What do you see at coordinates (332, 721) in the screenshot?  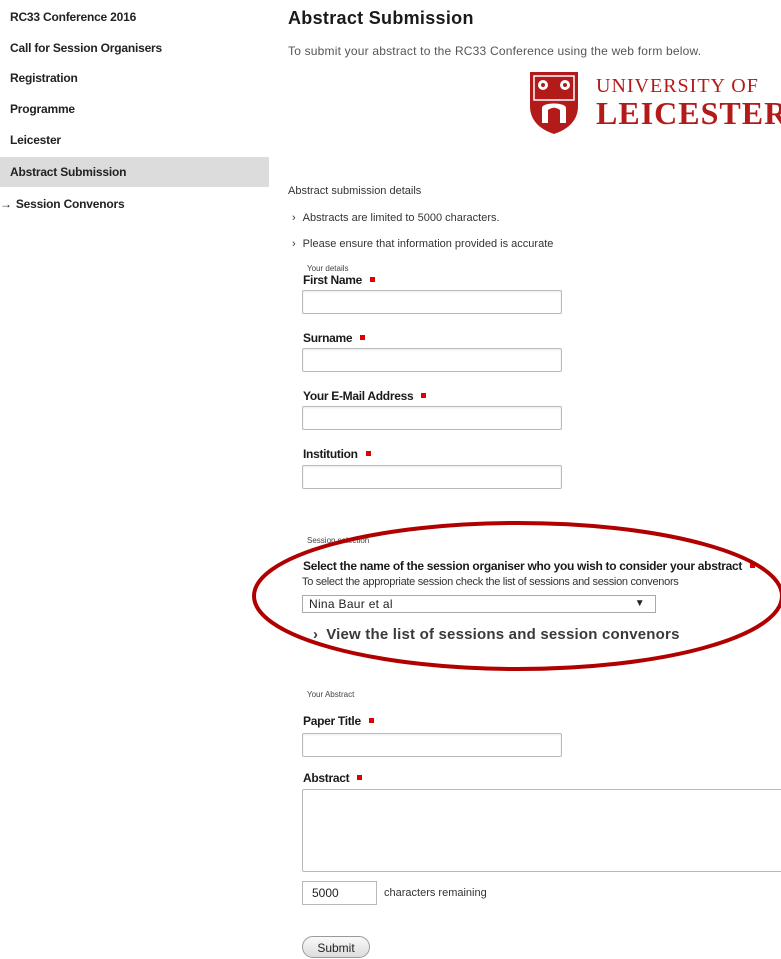 I see `field-label-text: Paper Title` at bounding box center [332, 721].